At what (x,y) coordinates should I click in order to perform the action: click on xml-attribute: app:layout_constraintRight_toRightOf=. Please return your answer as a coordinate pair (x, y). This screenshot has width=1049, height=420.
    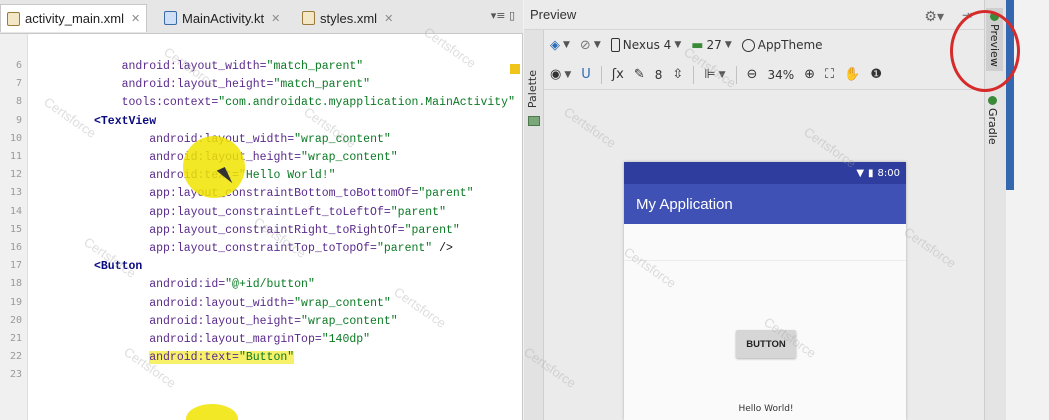
    Looking at the image, I should click on (277, 230).